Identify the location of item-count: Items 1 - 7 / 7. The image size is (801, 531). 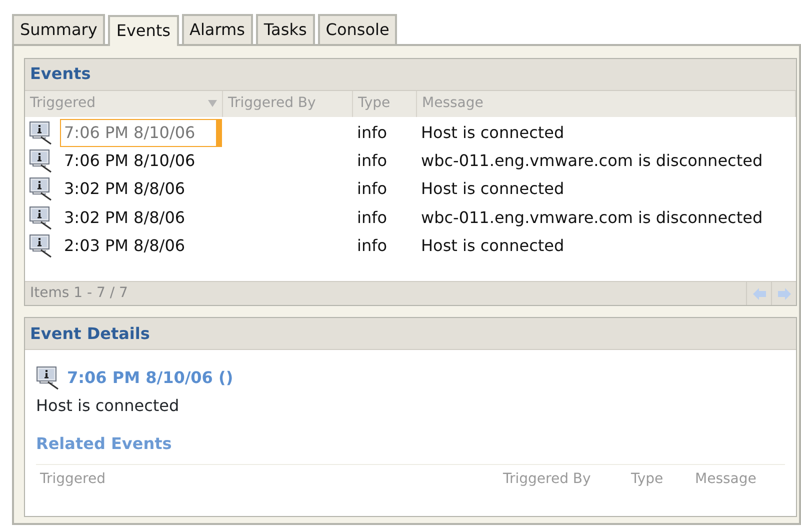
(79, 293).